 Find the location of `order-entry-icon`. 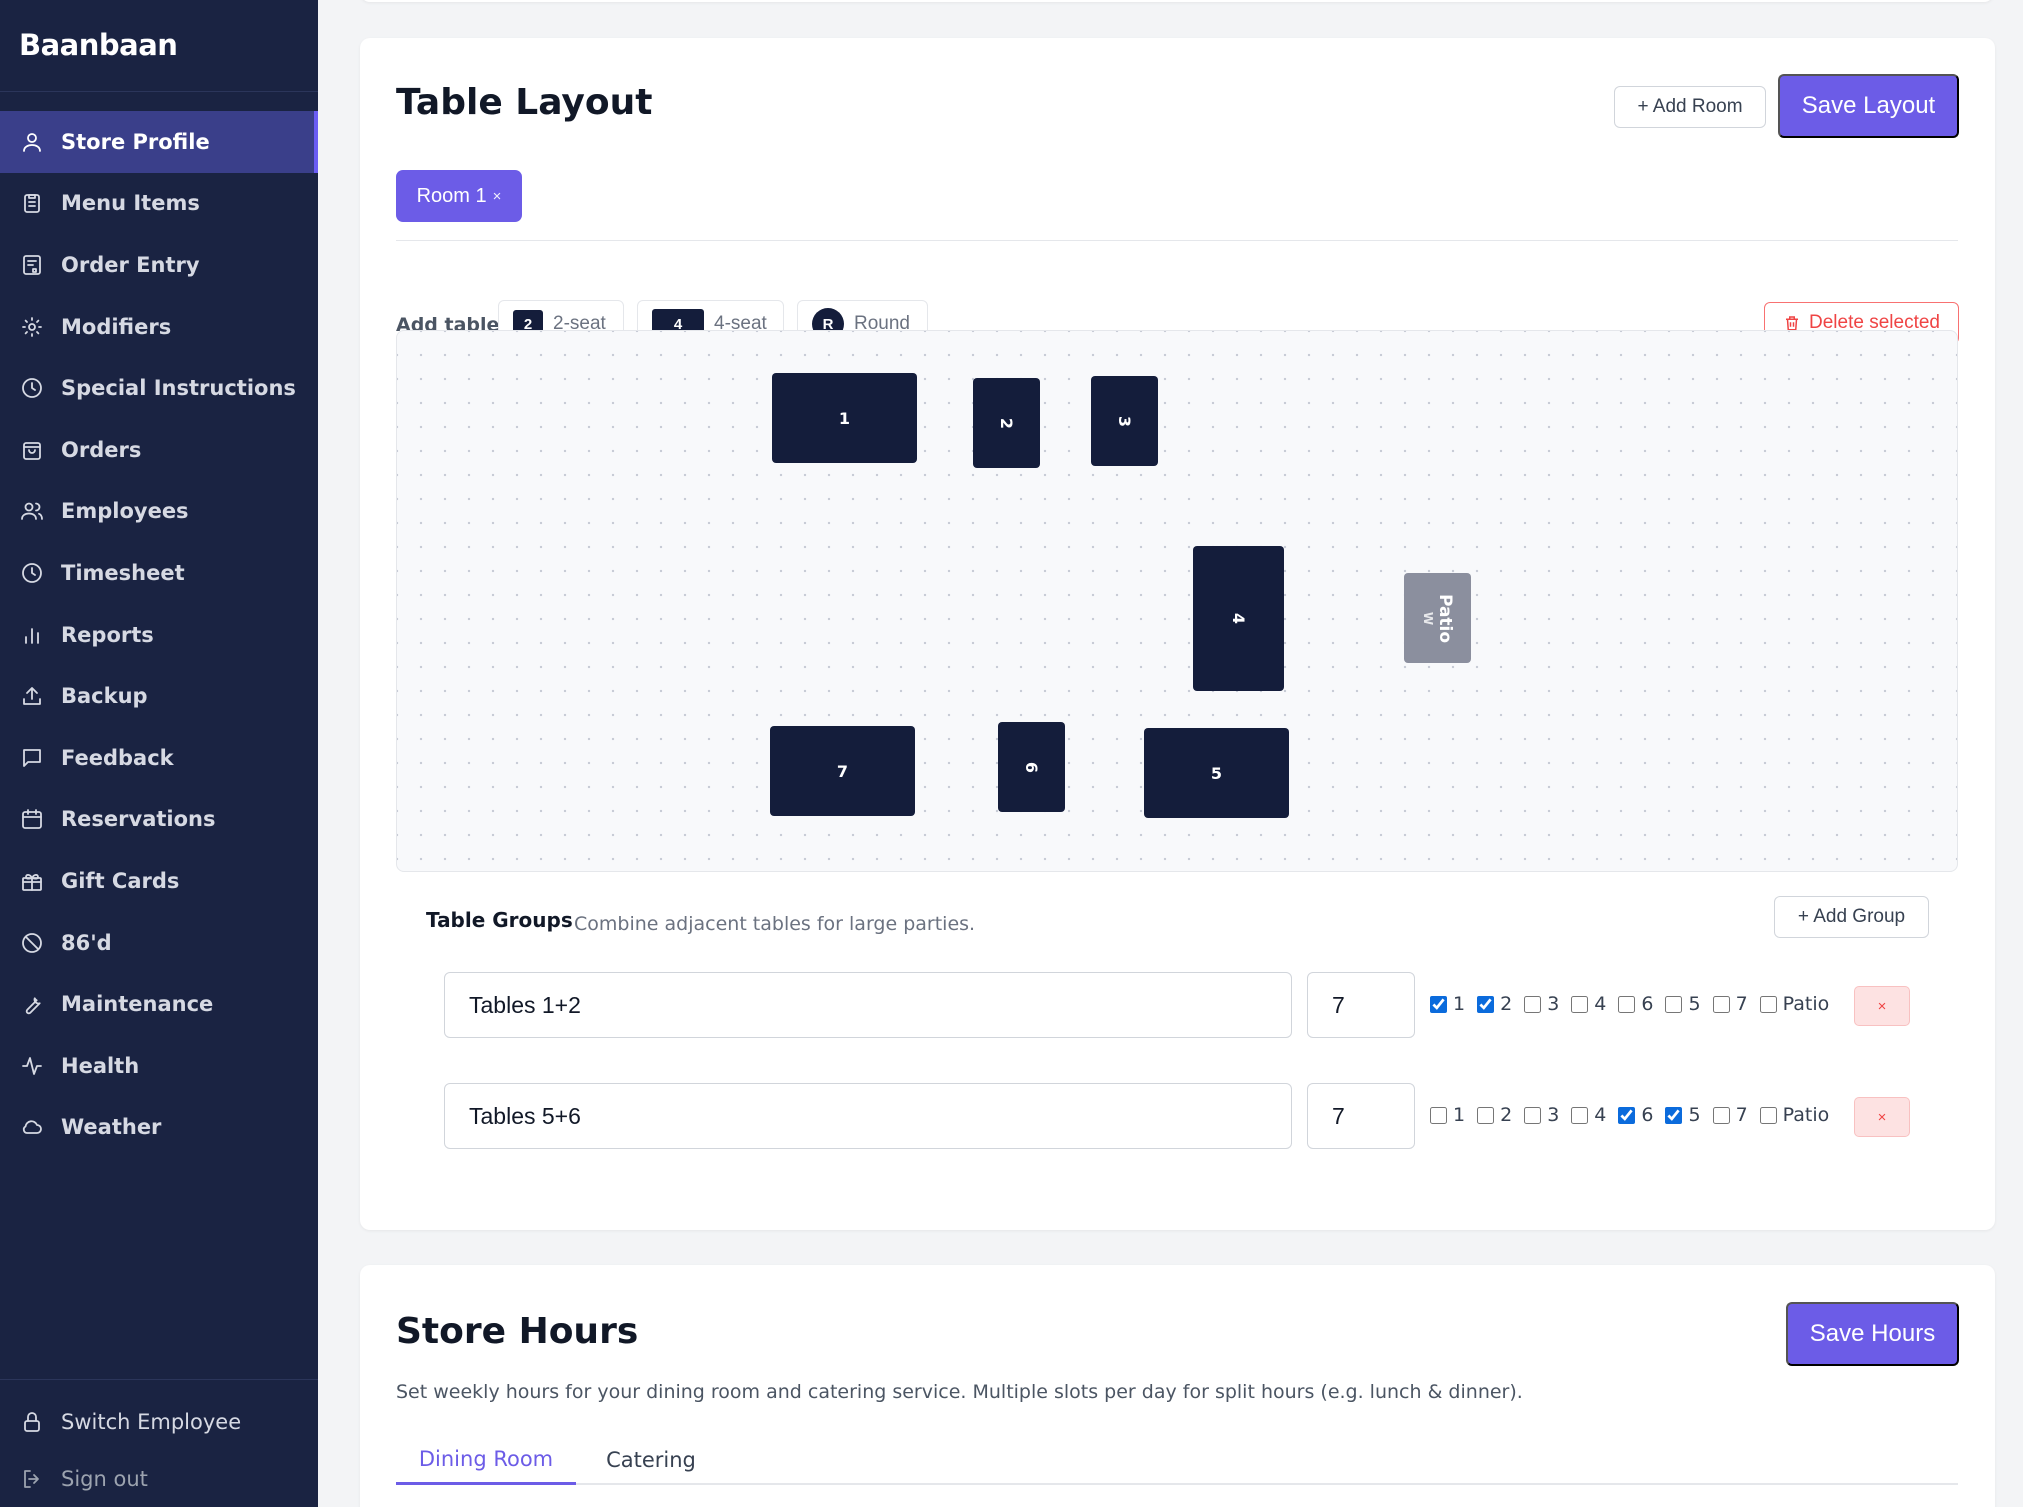

order-entry-icon is located at coordinates (32, 265).